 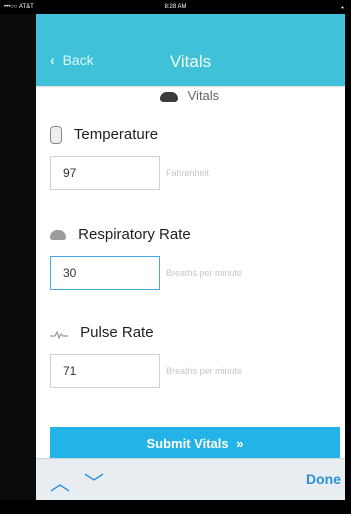 What do you see at coordinates (134, 234) in the screenshot?
I see `respiratory-label-text: Respiratory Rate` at bounding box center [134, 234].